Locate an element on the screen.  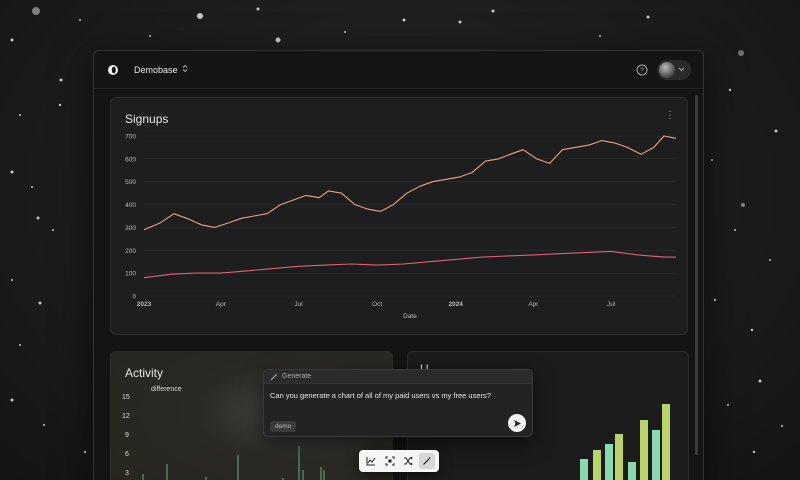
y-tick-label: 700 is located at coordinates (130, 137).